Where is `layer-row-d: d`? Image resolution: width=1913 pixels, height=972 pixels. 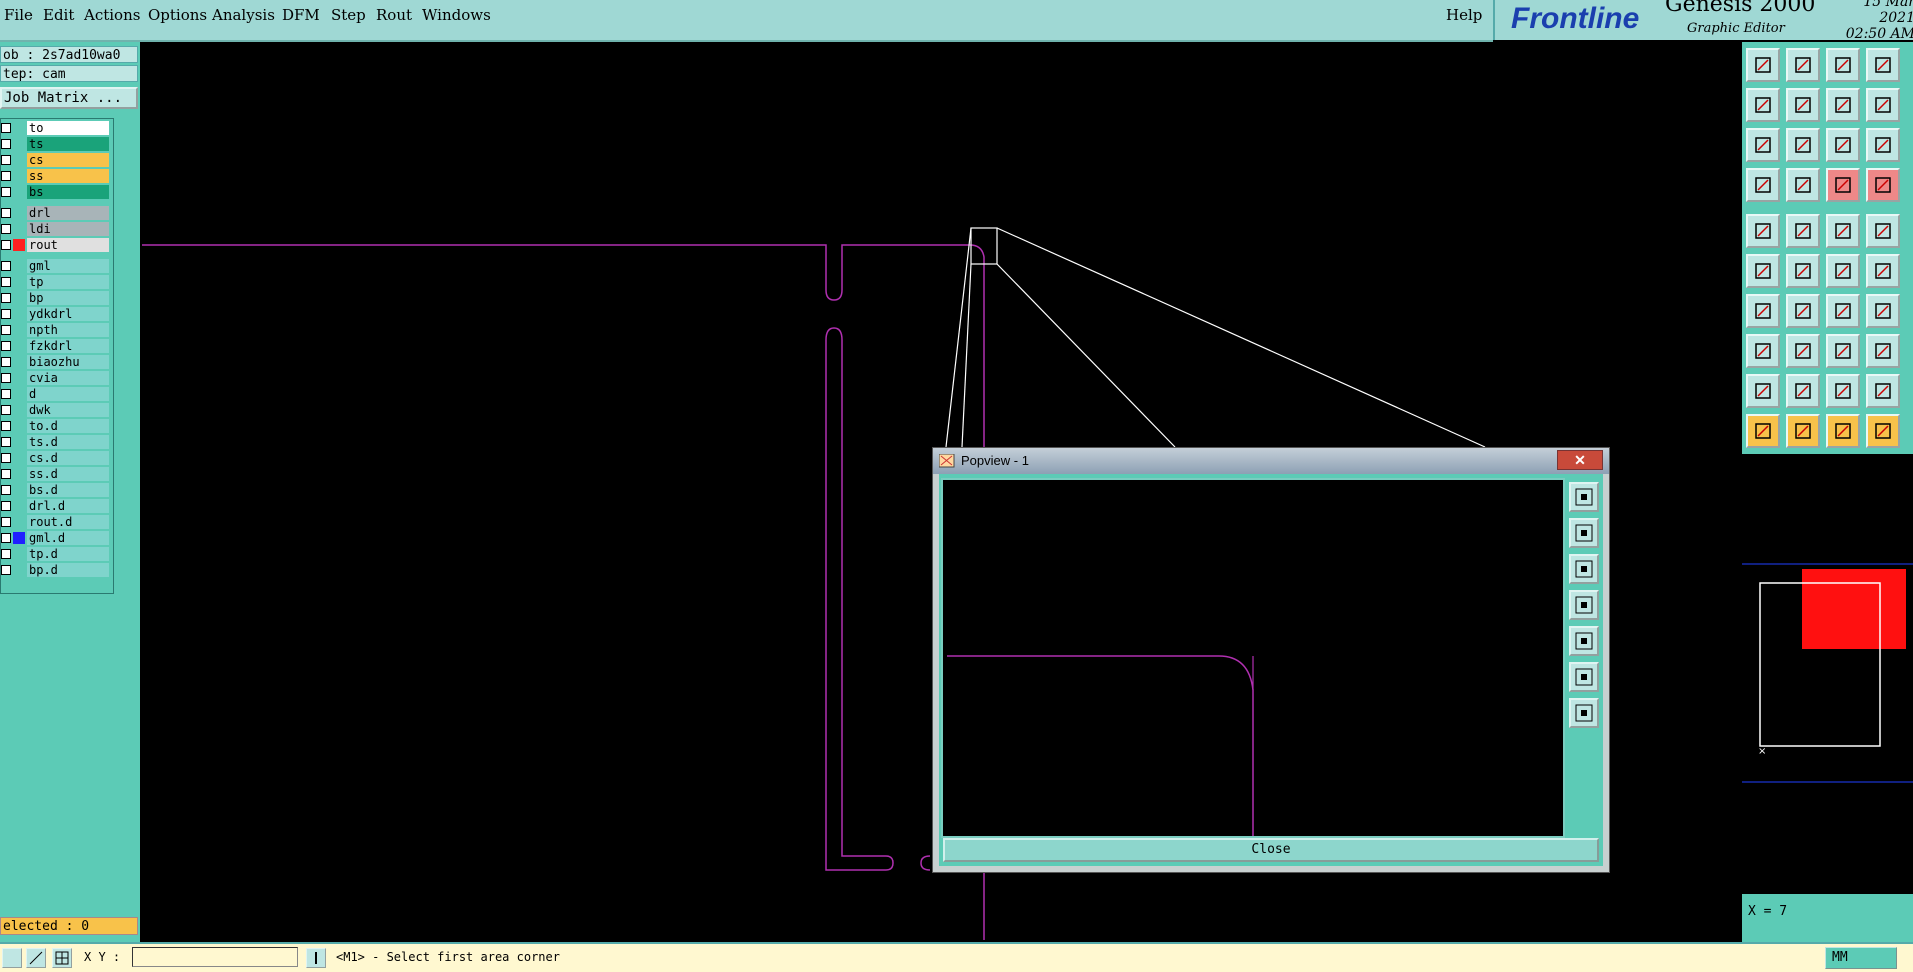 layer-row-d: d is located at coordinates (56, 394).